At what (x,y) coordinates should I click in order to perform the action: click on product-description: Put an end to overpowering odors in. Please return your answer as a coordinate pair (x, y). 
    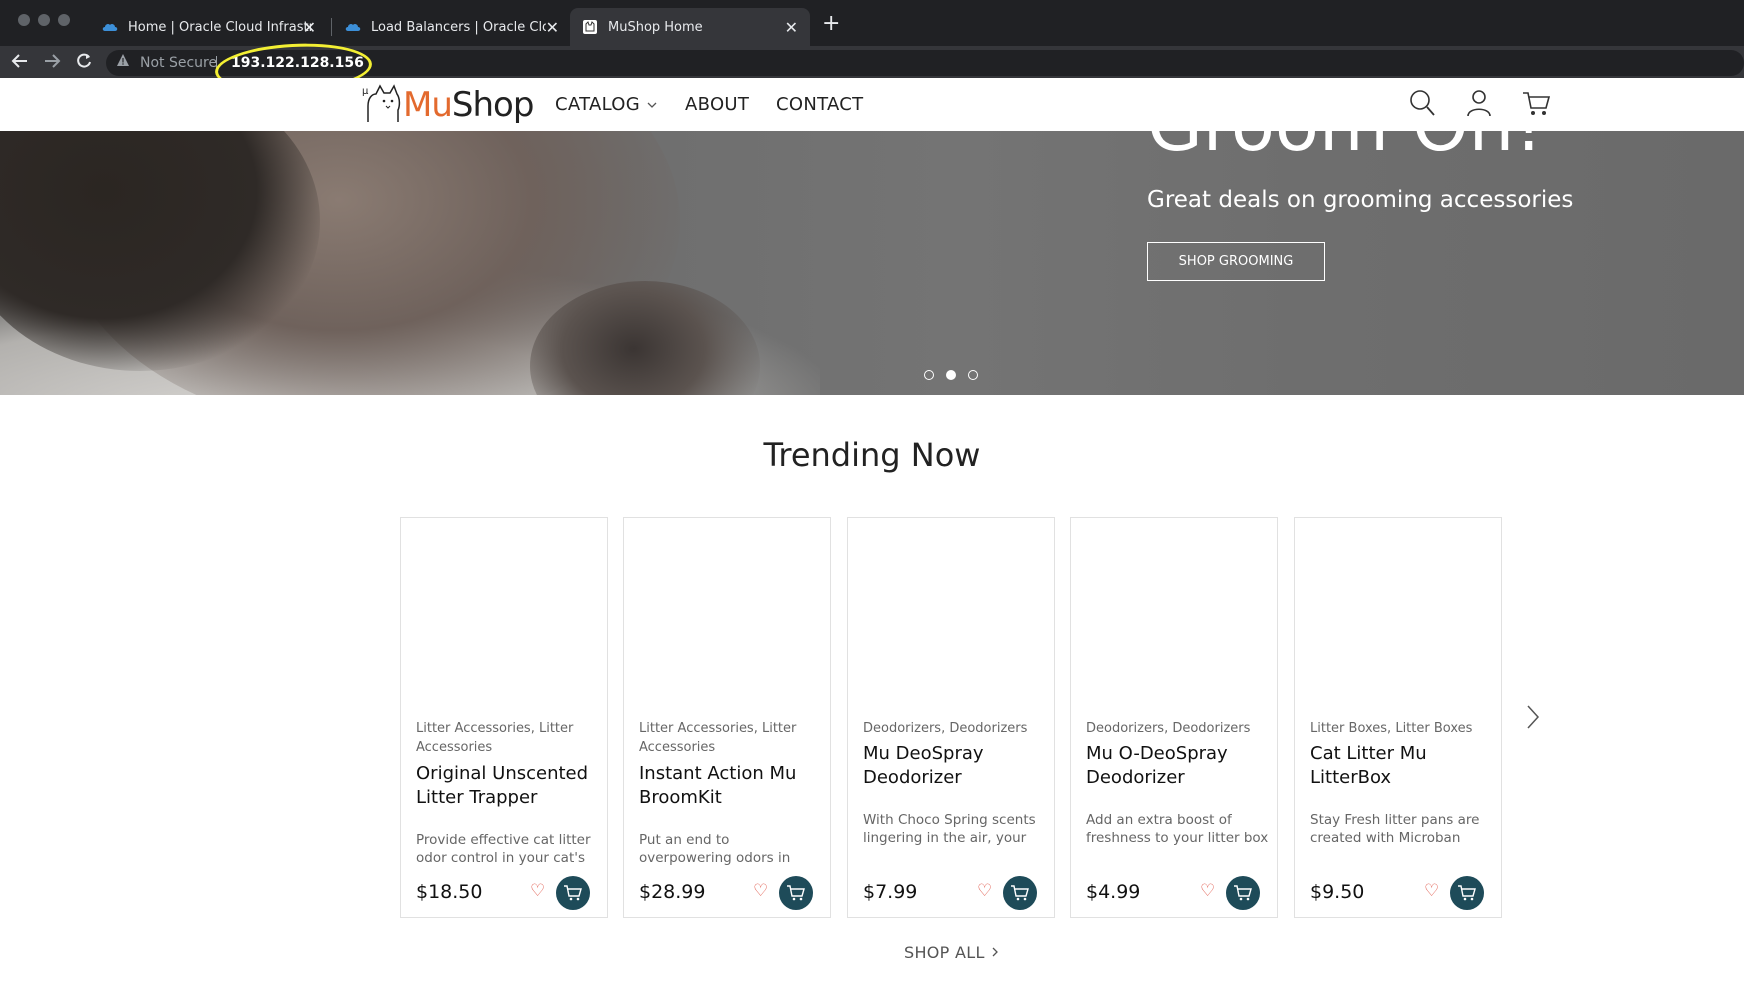
    Looking at the image, I should click on (715, 849).